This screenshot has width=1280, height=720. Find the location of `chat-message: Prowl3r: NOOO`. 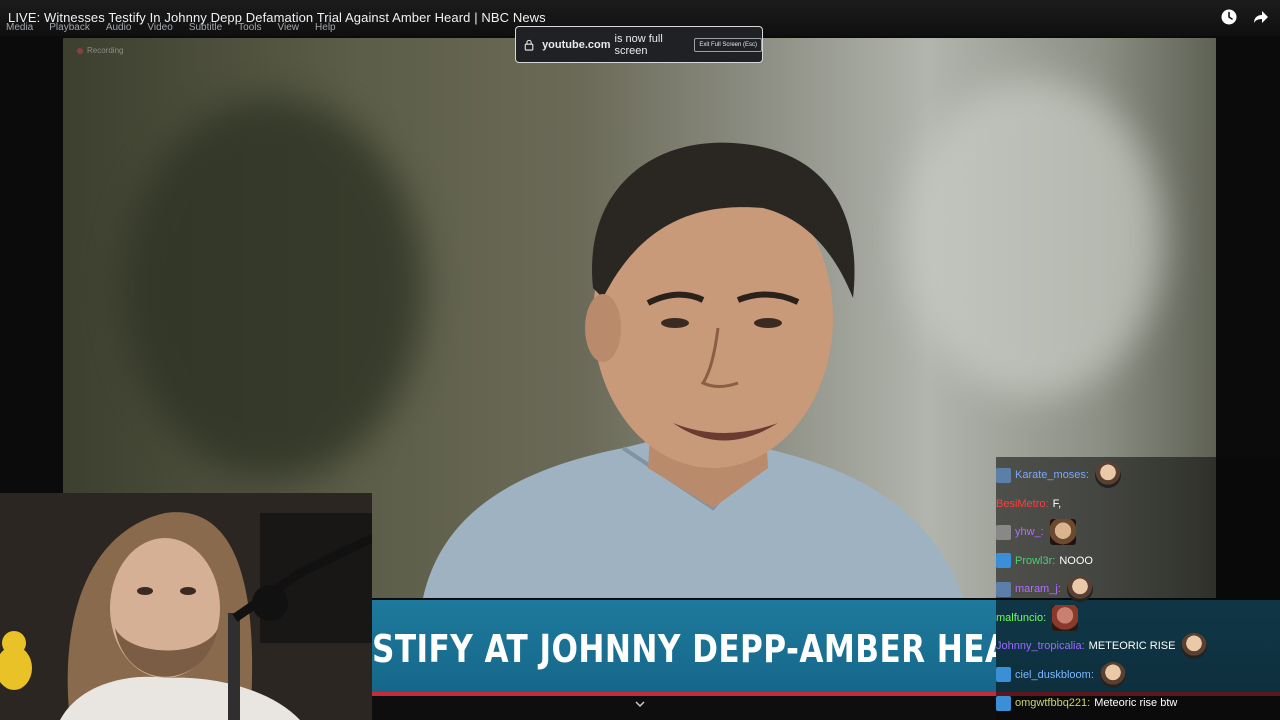

chat-message: Prowl3r: NOOO is located at coordinates (1044, 561).